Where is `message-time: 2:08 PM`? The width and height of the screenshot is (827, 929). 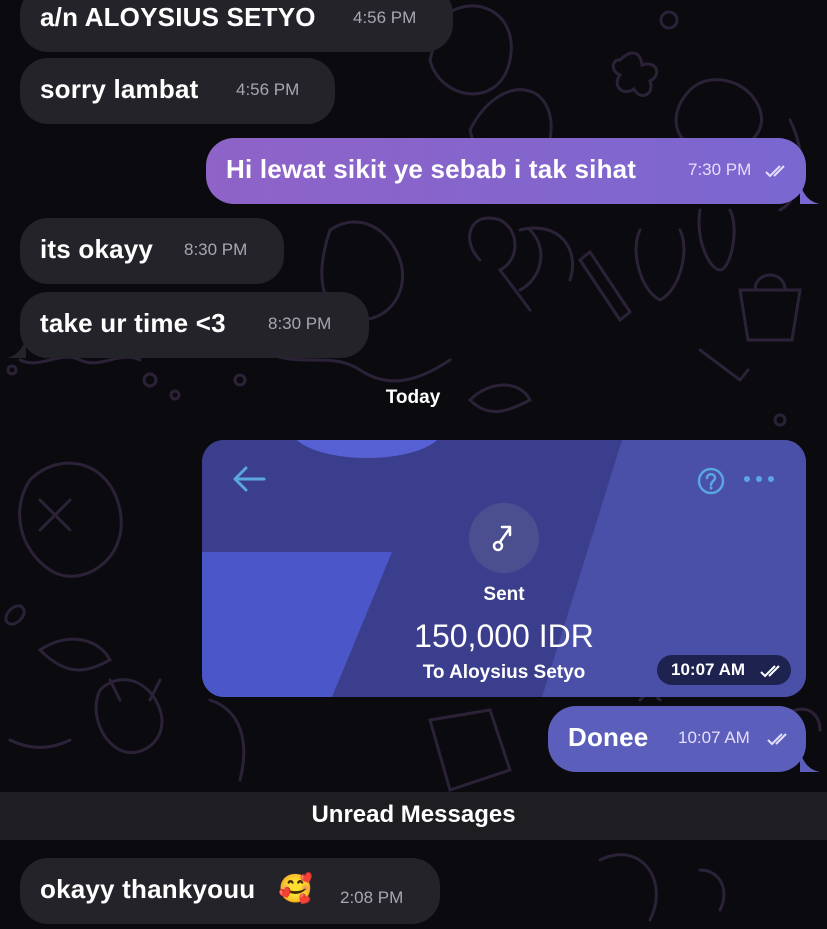 message-time: 2:08 PM is located at coordinates (372, 897).